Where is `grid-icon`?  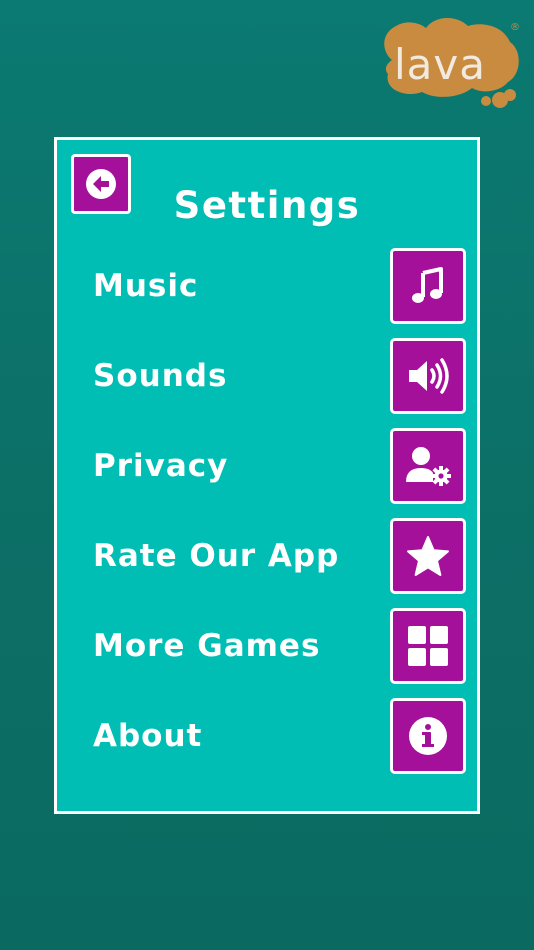 grid-icon is located at coordinates (428, 646).